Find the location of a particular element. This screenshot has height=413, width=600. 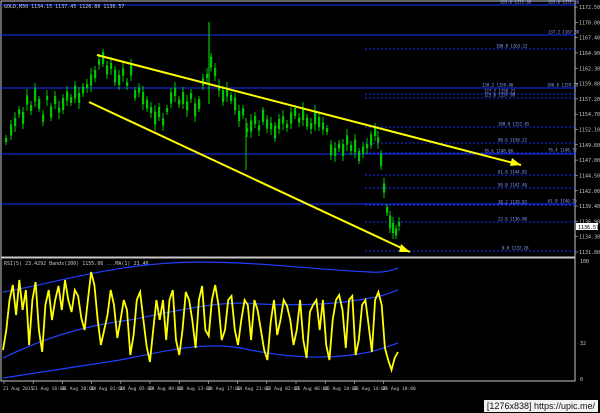

fib-level-label: 161.8 1172.66 is located at coordinates (516, 2).